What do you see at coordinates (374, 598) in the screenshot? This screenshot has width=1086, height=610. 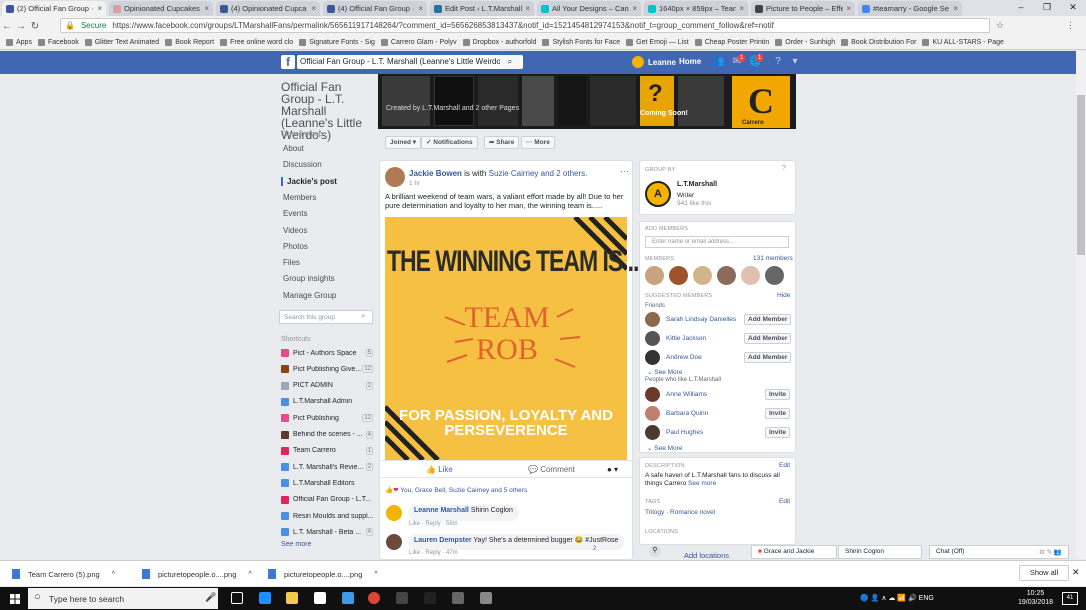 I see `chrome-icon` at bounding box center [374, 598].